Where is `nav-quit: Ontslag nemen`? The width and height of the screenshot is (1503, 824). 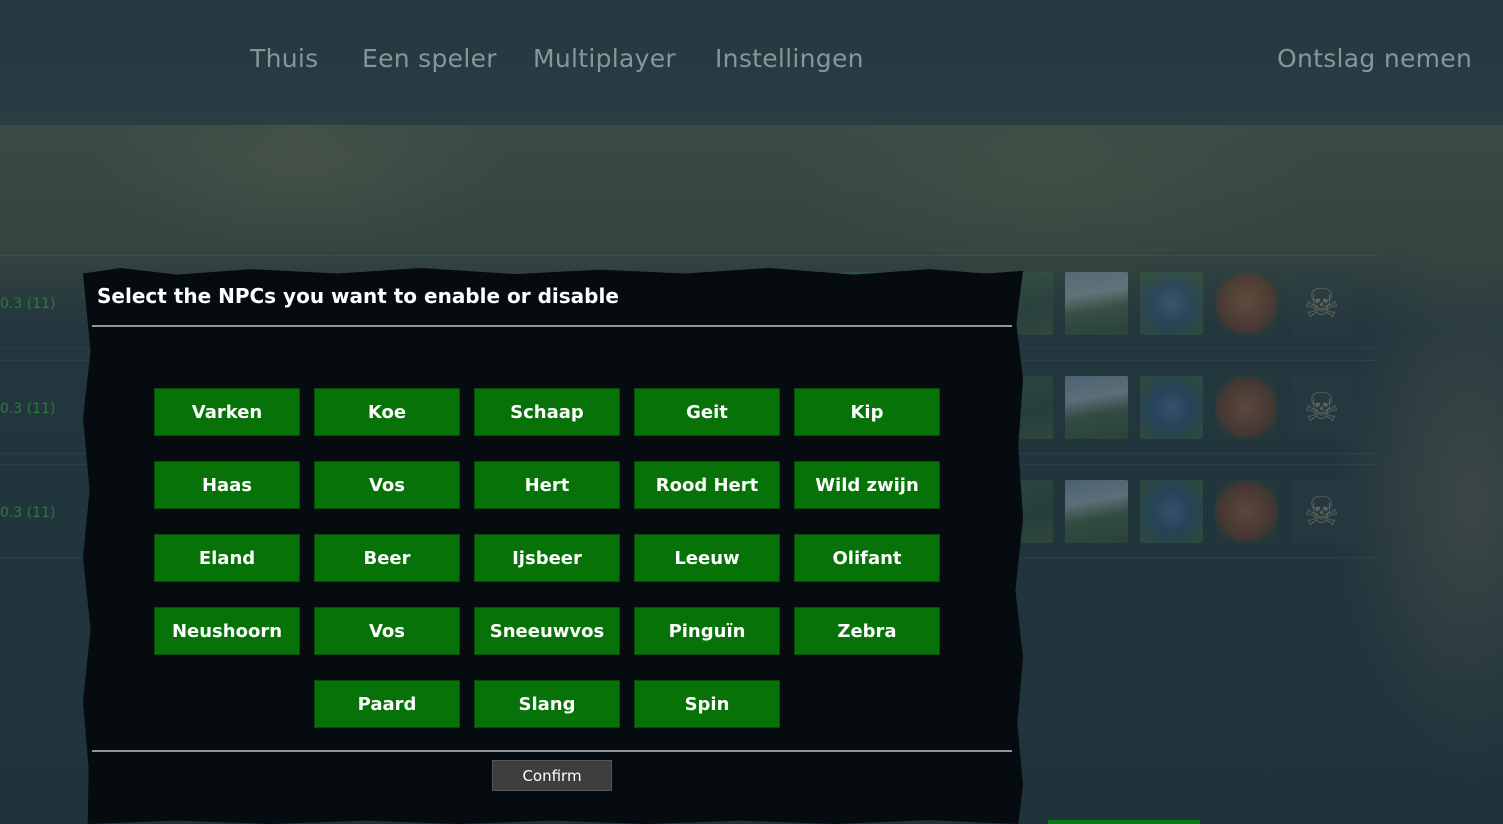 nav-quit: Ontslag nemen is located at coordinates (1374, 58).